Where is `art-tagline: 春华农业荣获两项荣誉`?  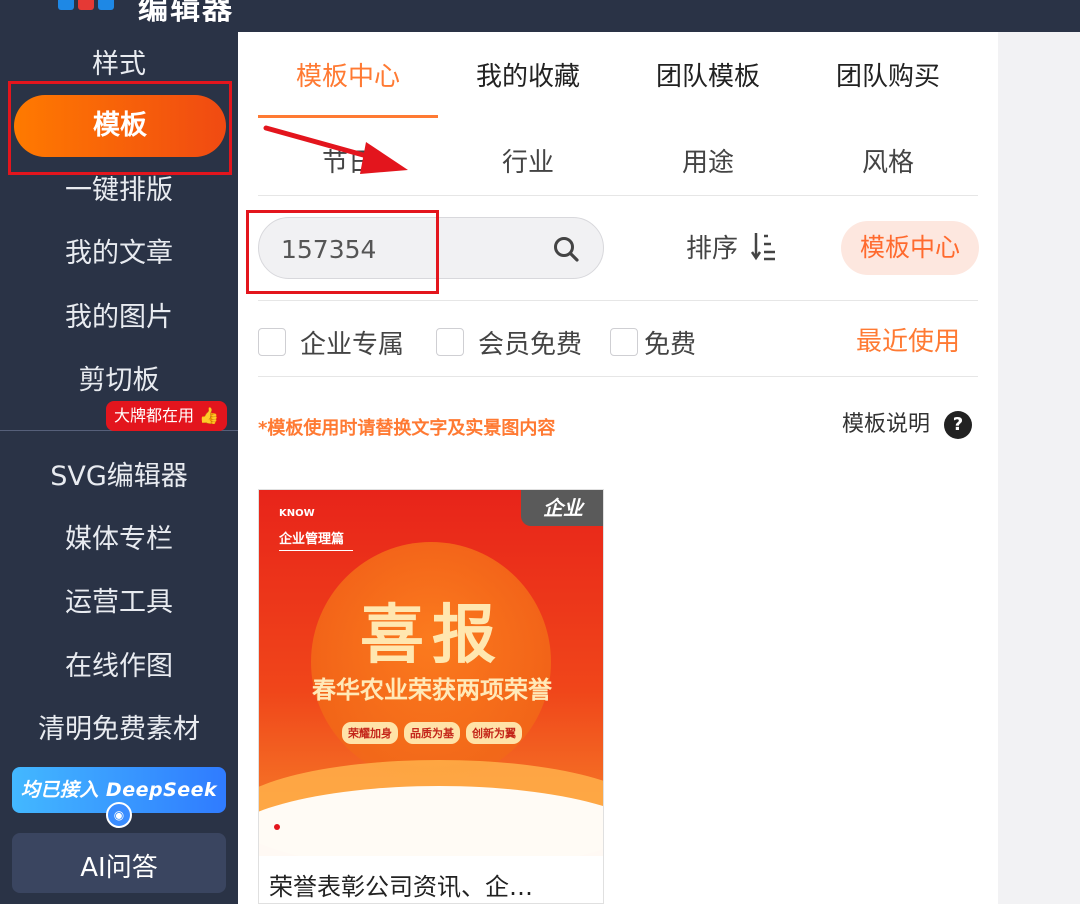
art-tagline: 春华农业荣获两项荣誉 is located at coordinates (432, 690).